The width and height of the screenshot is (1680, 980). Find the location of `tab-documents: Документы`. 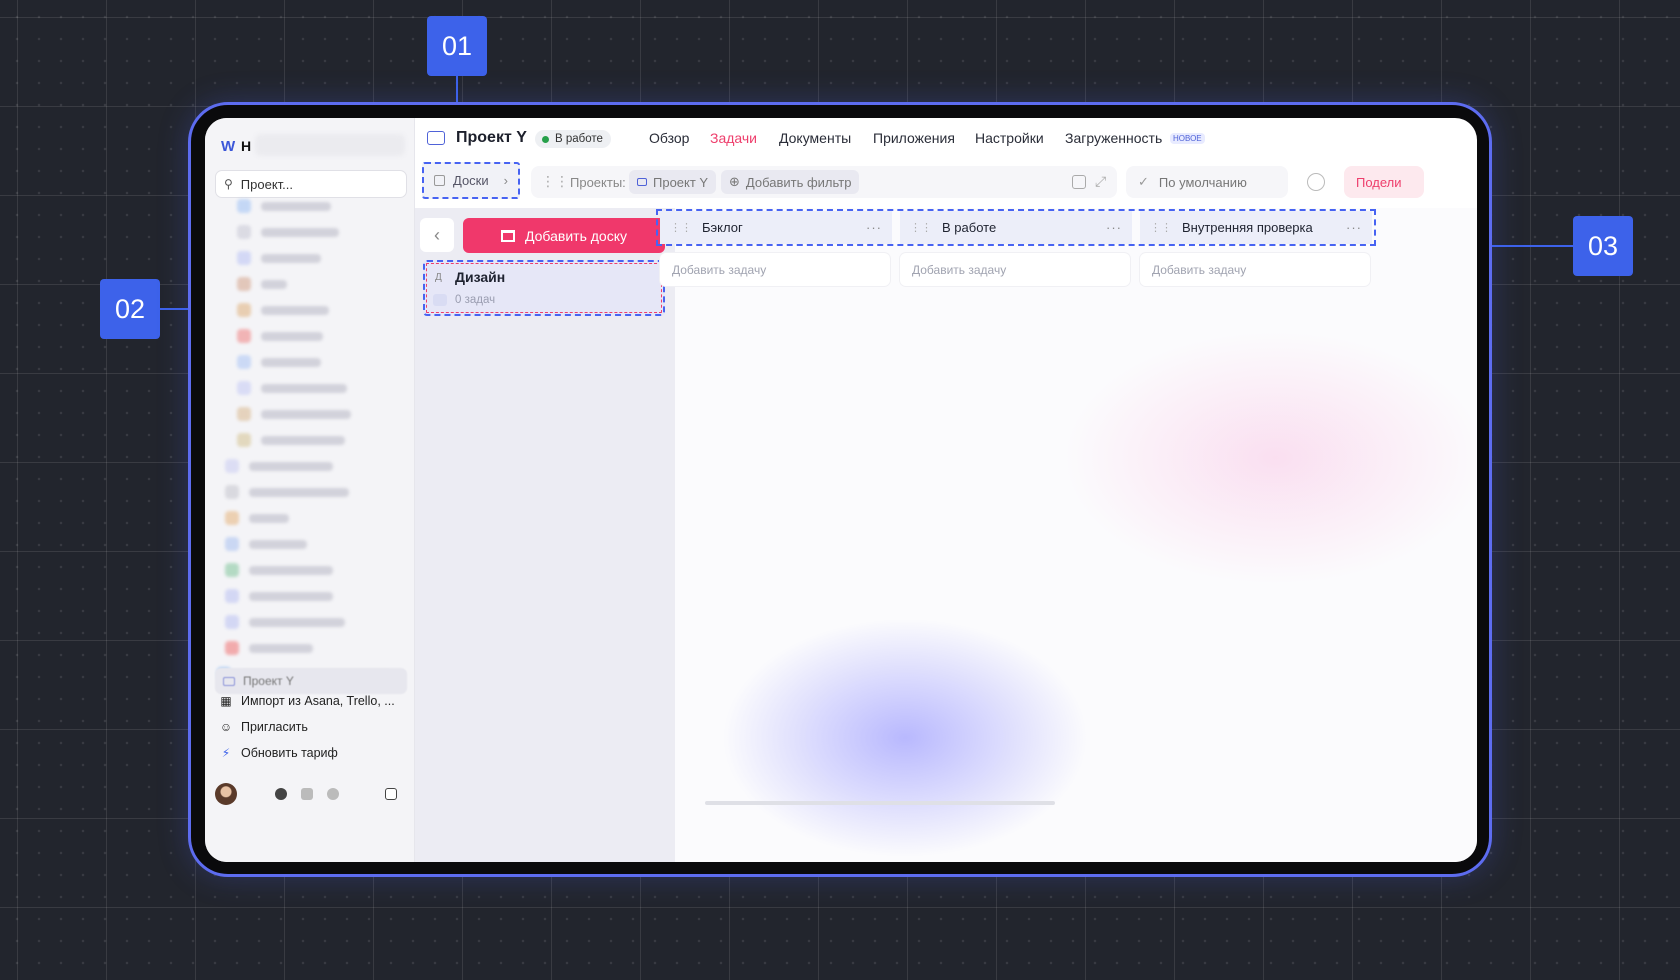

tab-documents: Документы is located at coordinates (815, 138).